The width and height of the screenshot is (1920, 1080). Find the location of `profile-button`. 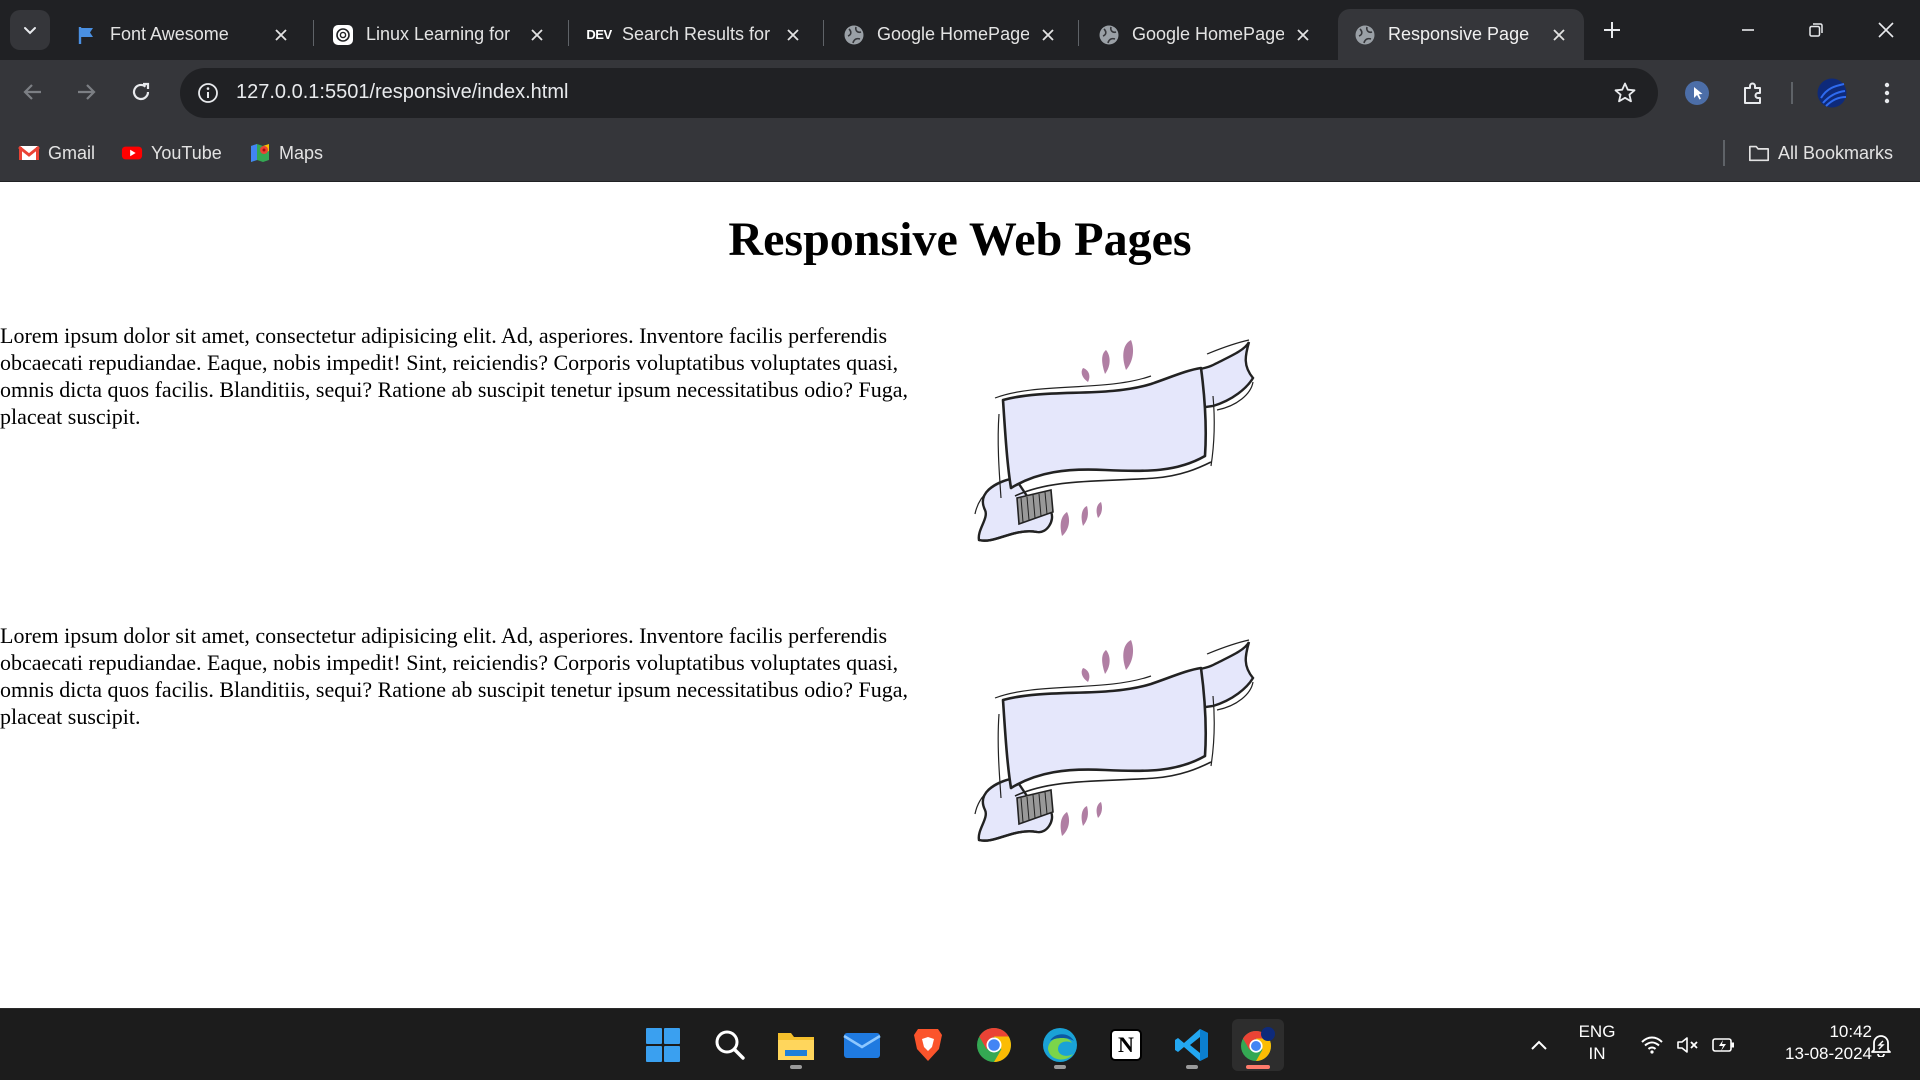

profile-button is located at coordinates (1832, 93).